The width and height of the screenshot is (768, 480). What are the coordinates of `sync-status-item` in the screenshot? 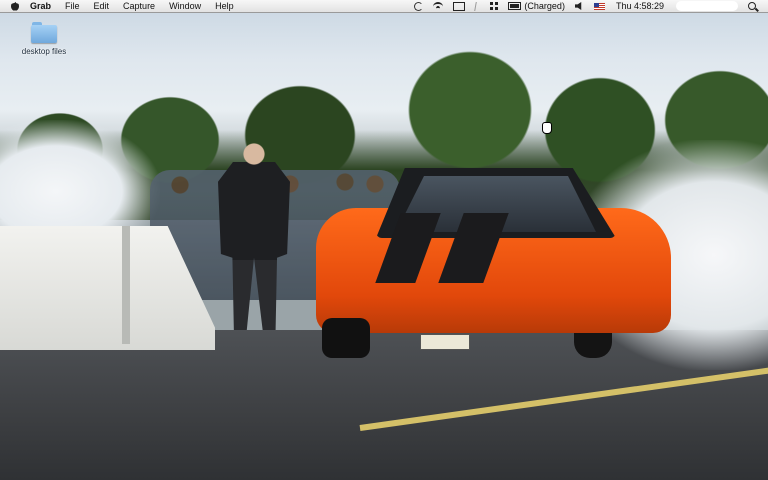 It's located at (418, 6).